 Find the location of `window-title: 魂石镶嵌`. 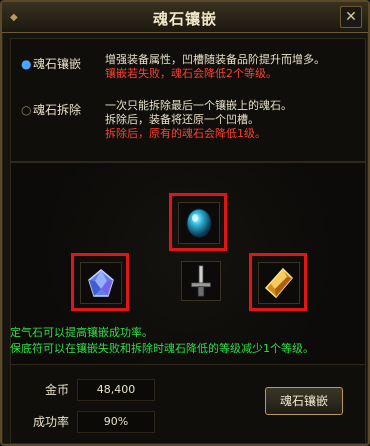

window-title: 魂石镶嵌 is located at coordinates (184, 19).